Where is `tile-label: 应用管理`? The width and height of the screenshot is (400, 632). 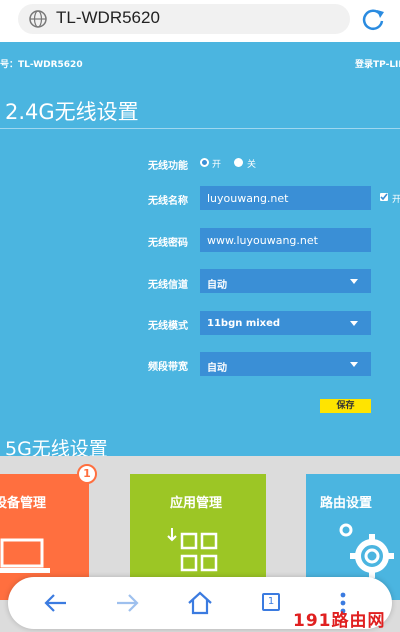 tile-label: 应用管理 is located at coordinates (196, 503).